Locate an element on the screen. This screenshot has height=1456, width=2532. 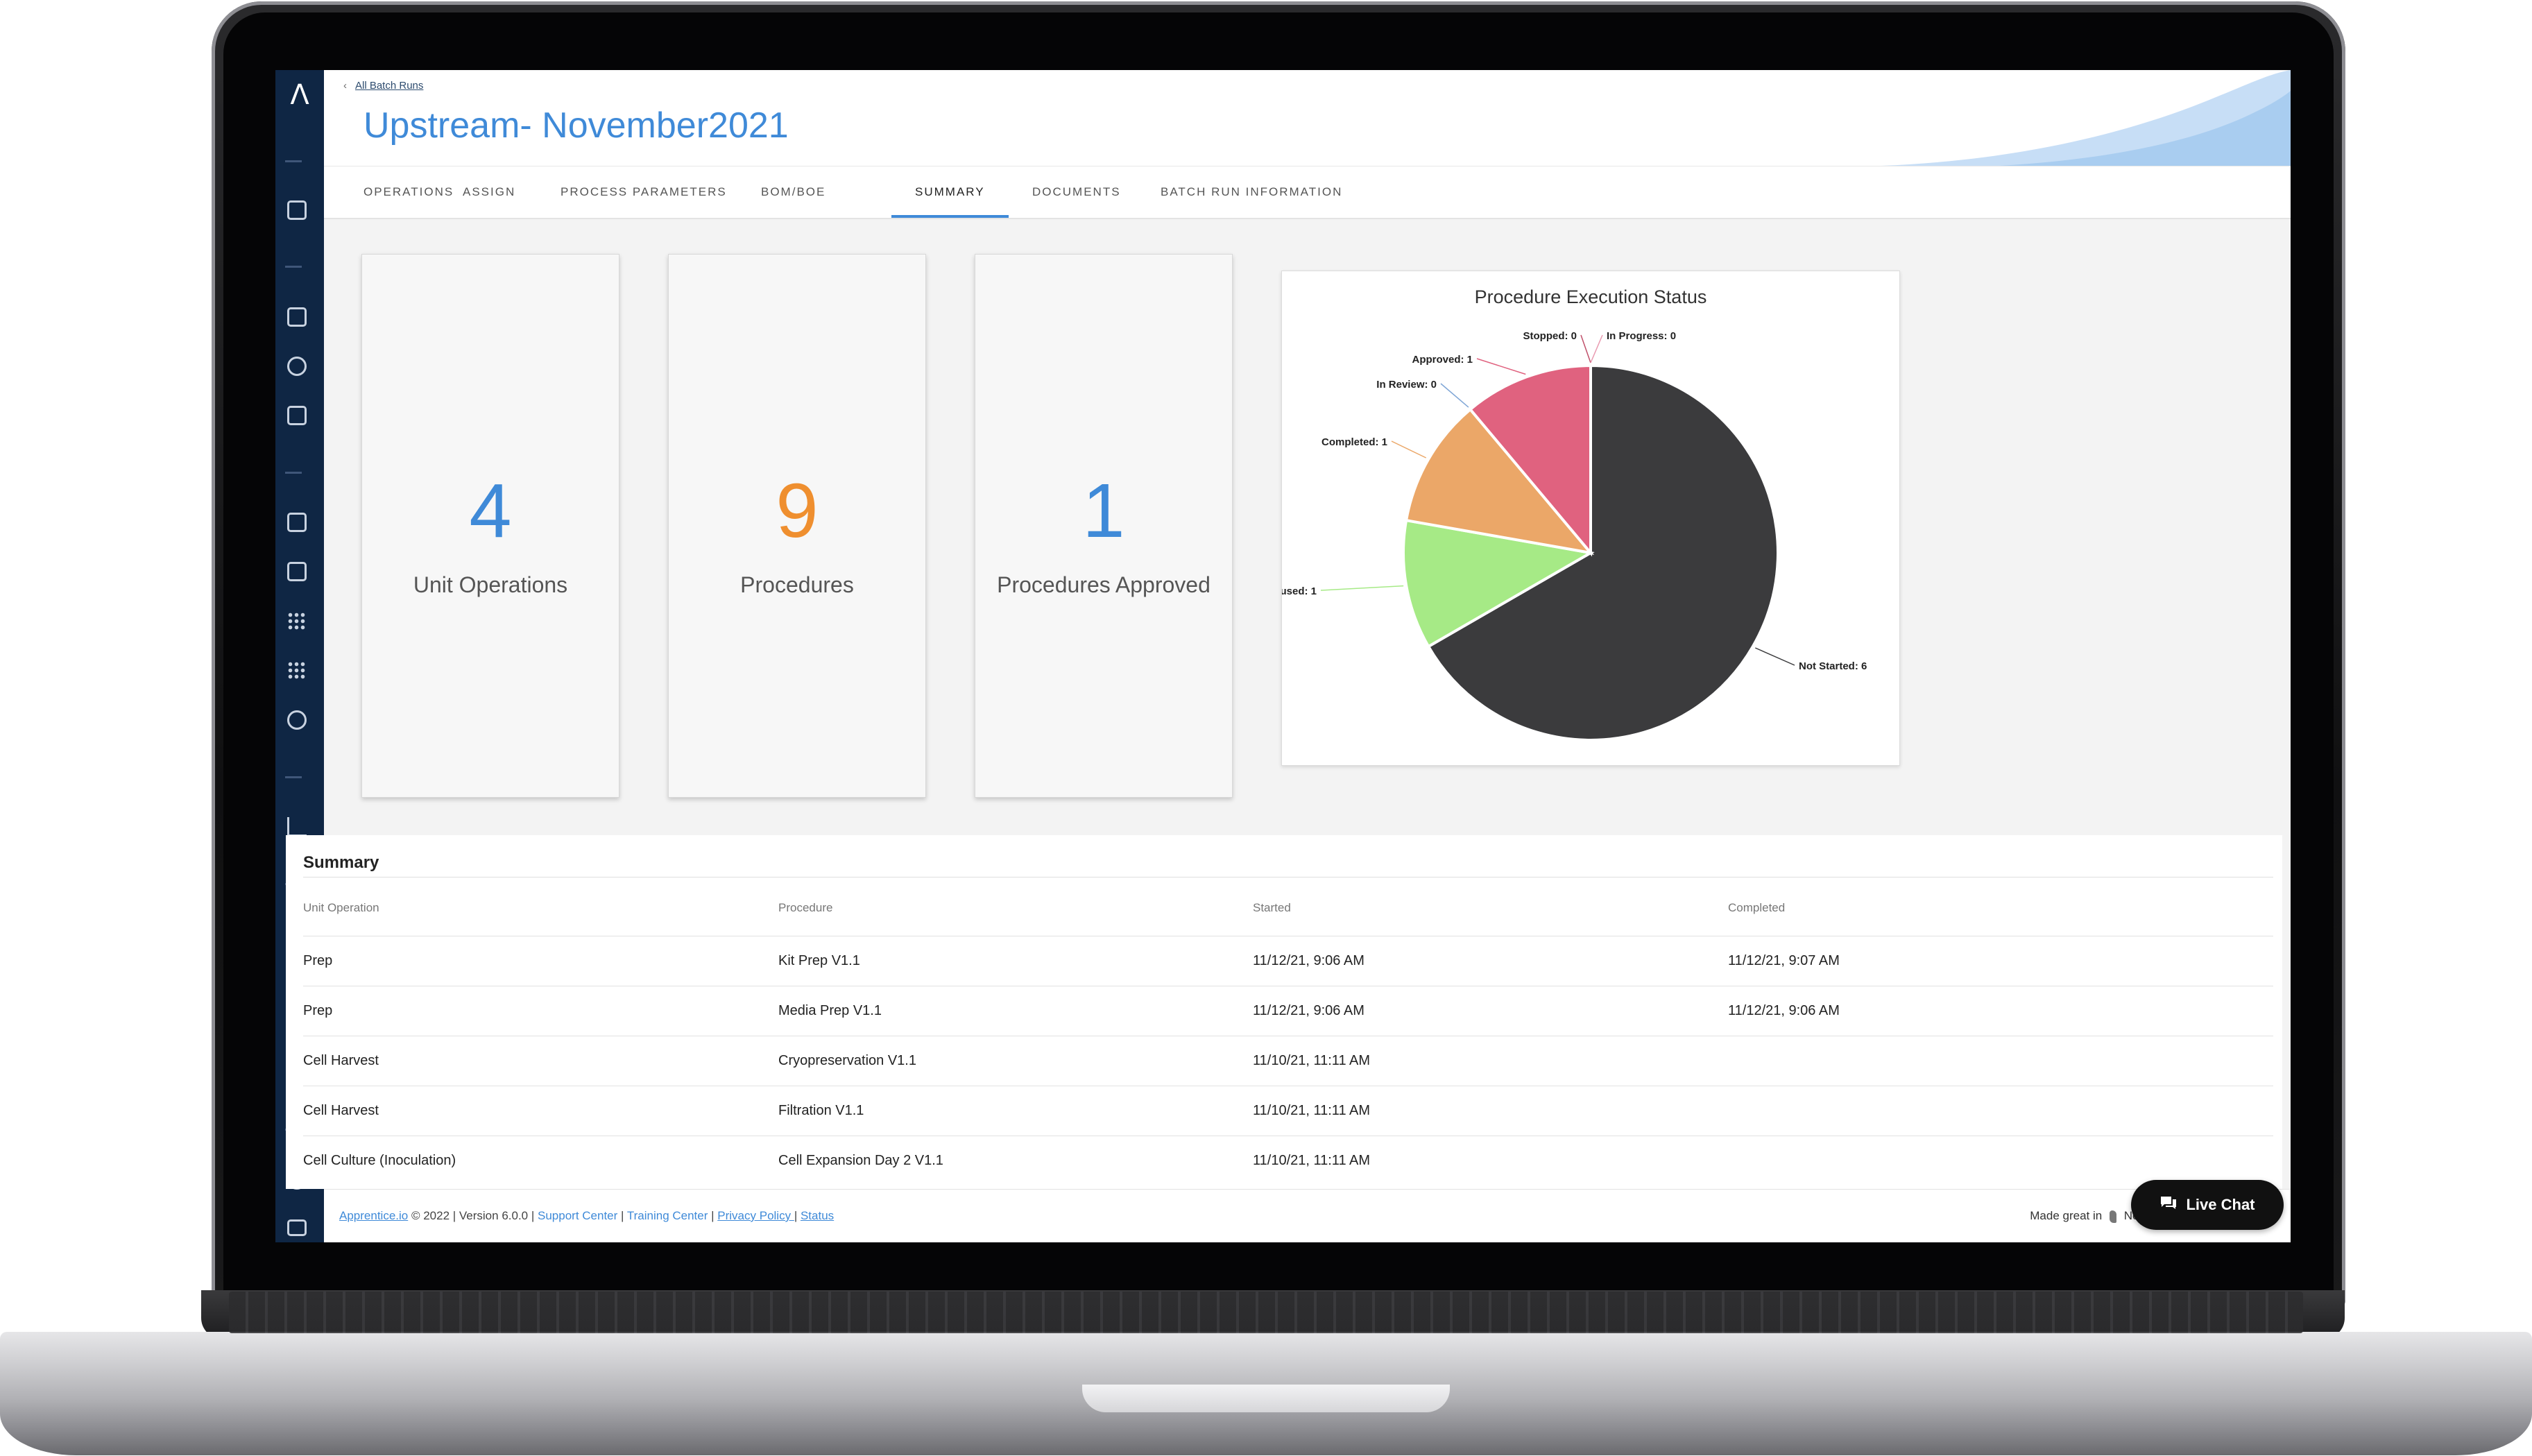
tab-operations: OPERATIONS is located at coordinates (409, 192).